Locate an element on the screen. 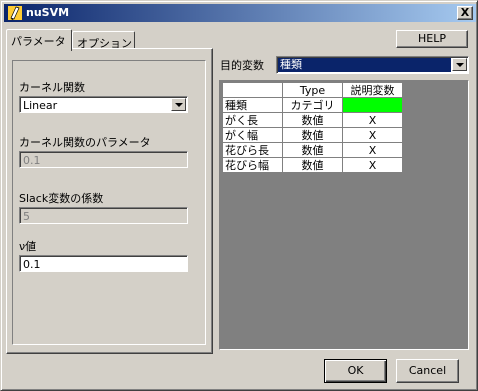  nu-label: ν値 is located at coordinates (28, 246).